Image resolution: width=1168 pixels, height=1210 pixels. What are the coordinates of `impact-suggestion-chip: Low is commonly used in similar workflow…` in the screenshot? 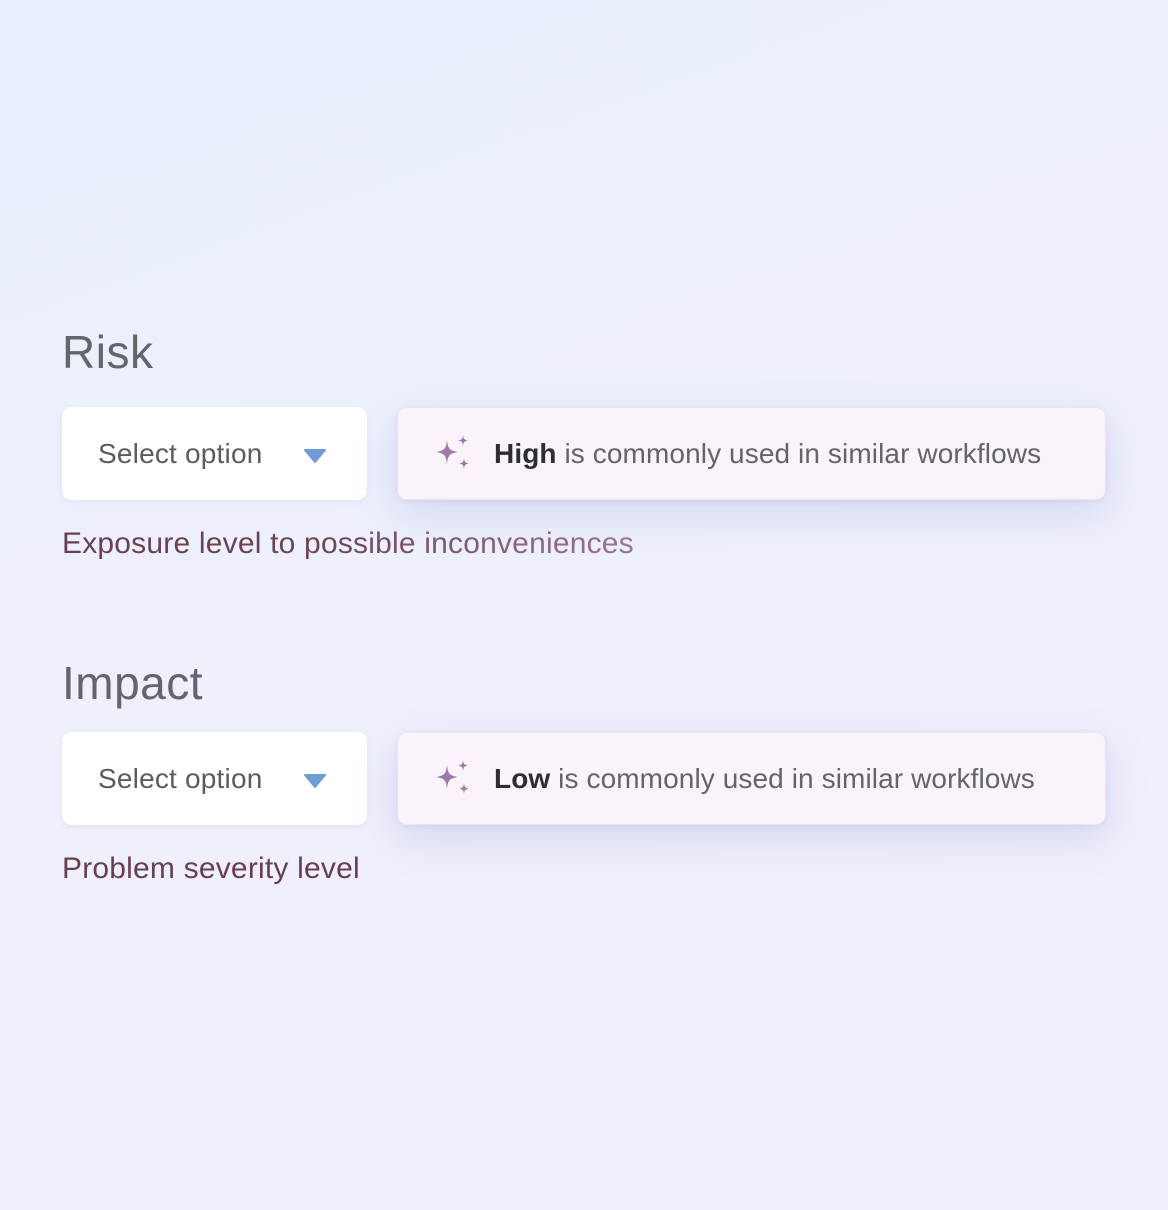 It's located at (751, 778).